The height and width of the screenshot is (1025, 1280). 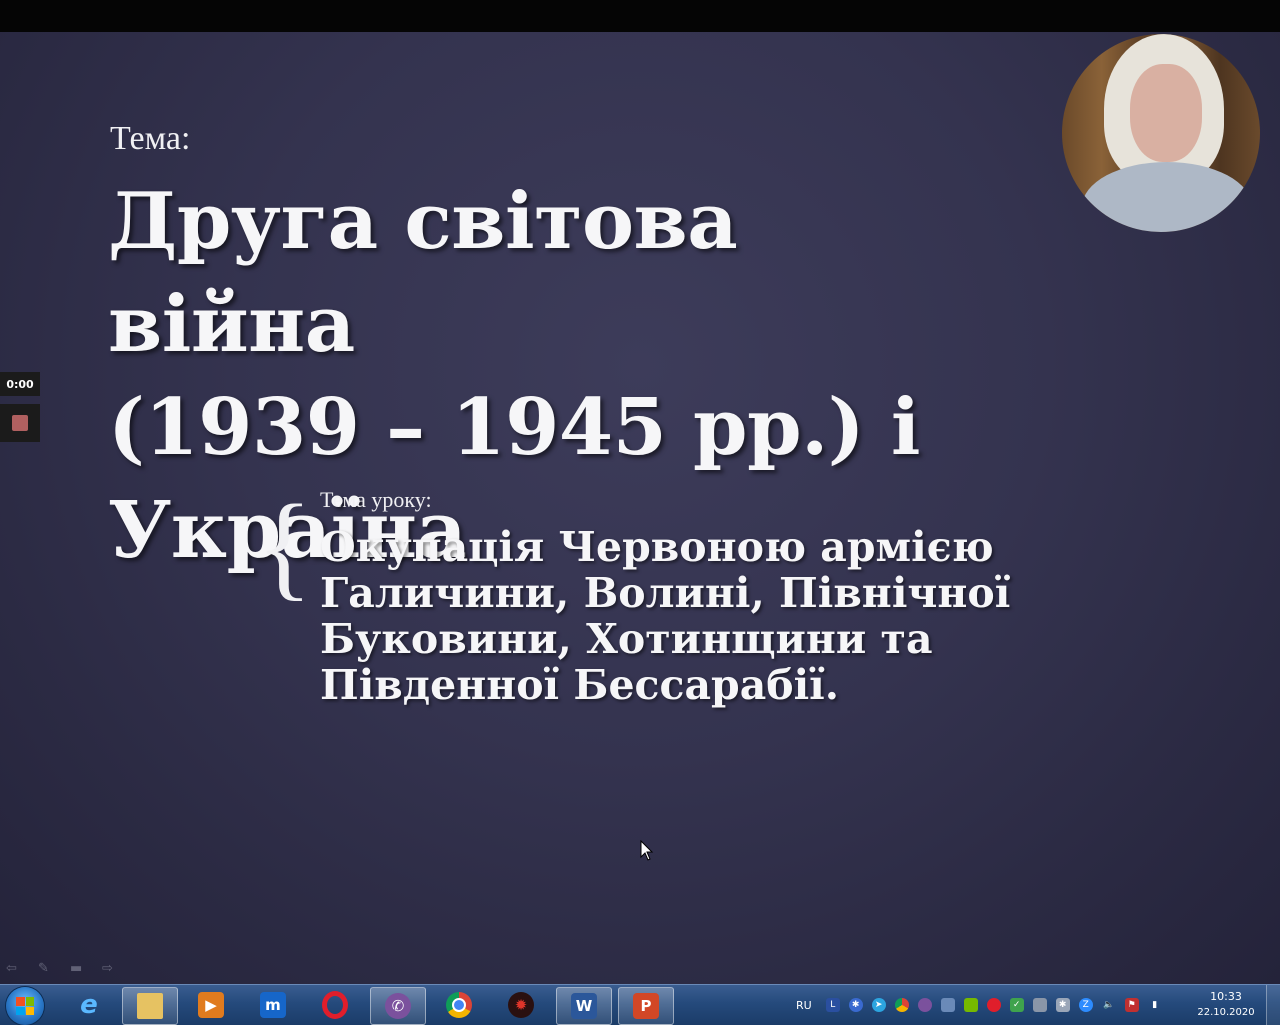 I want to click on windows-start-icon, so click(x=25, y=1006).